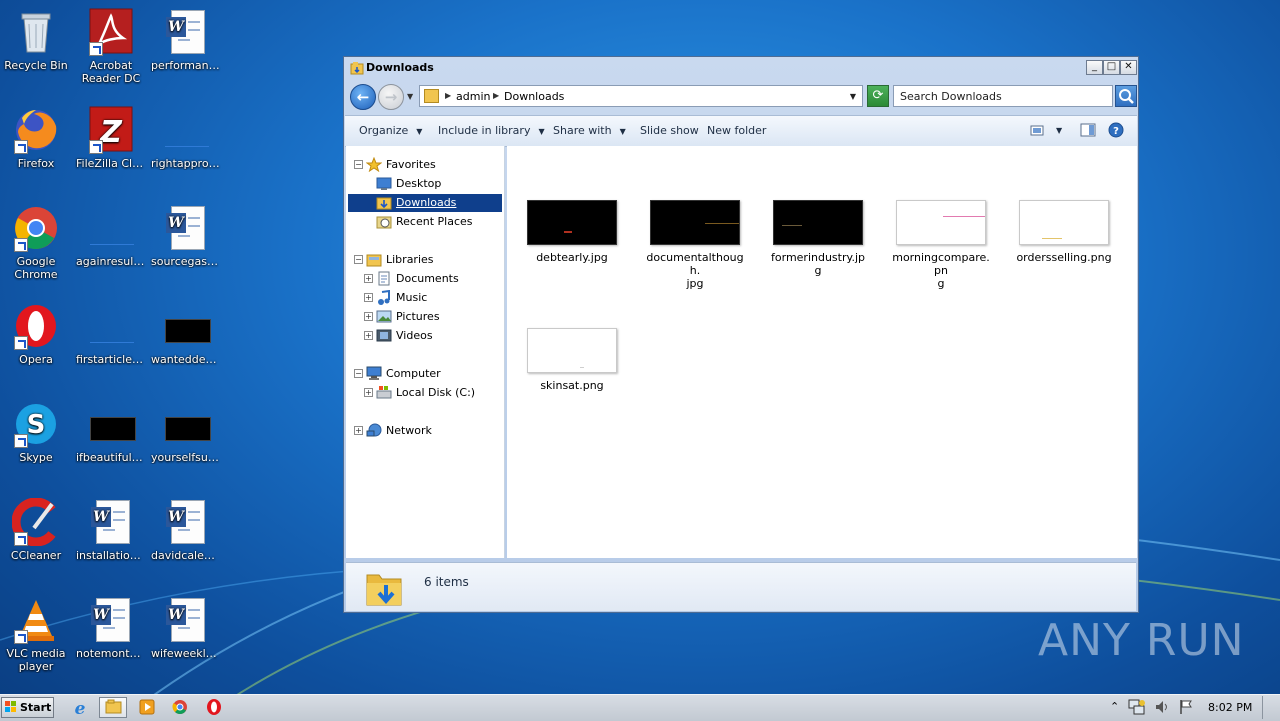  Describe the element at coordinates (572, 232) in the screenshot. I see `file-item: debtearly.jpg` at that location.